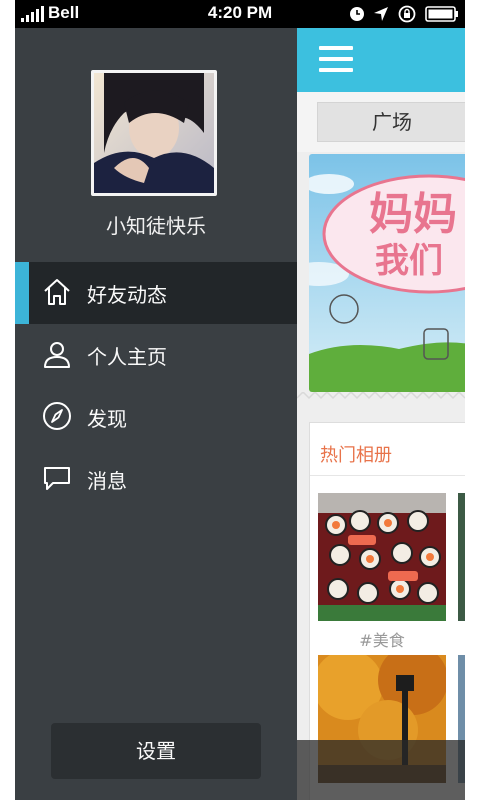 The width and height of the screenshot is (480, 800). Describe the element at coordinates (381, 60) in the screenshot. I see `top-bar` at that location.